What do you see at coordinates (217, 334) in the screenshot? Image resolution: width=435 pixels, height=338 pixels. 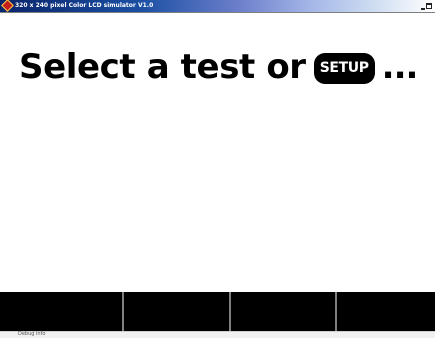 I see `status-bar: Debug info` at bounding box center [217, 334].